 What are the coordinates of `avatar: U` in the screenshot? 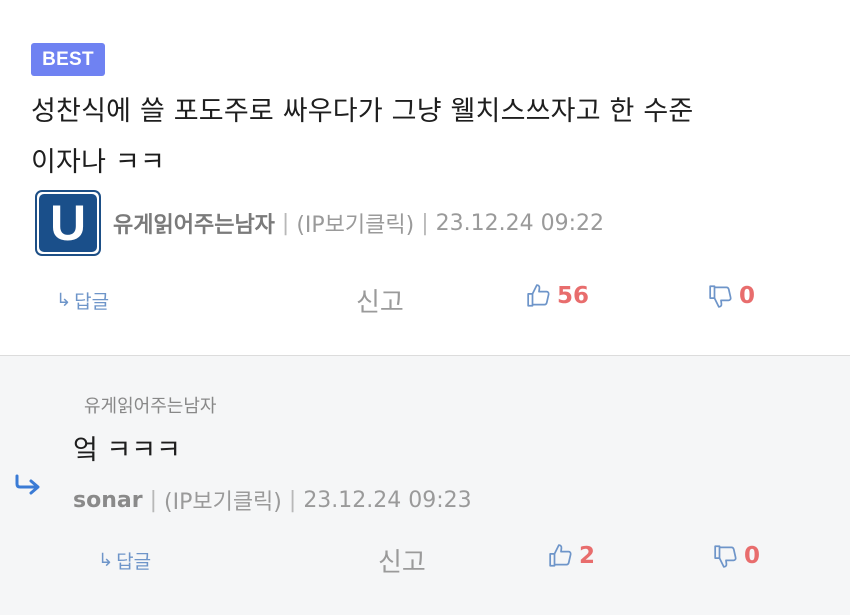 It's located at (68, 223).